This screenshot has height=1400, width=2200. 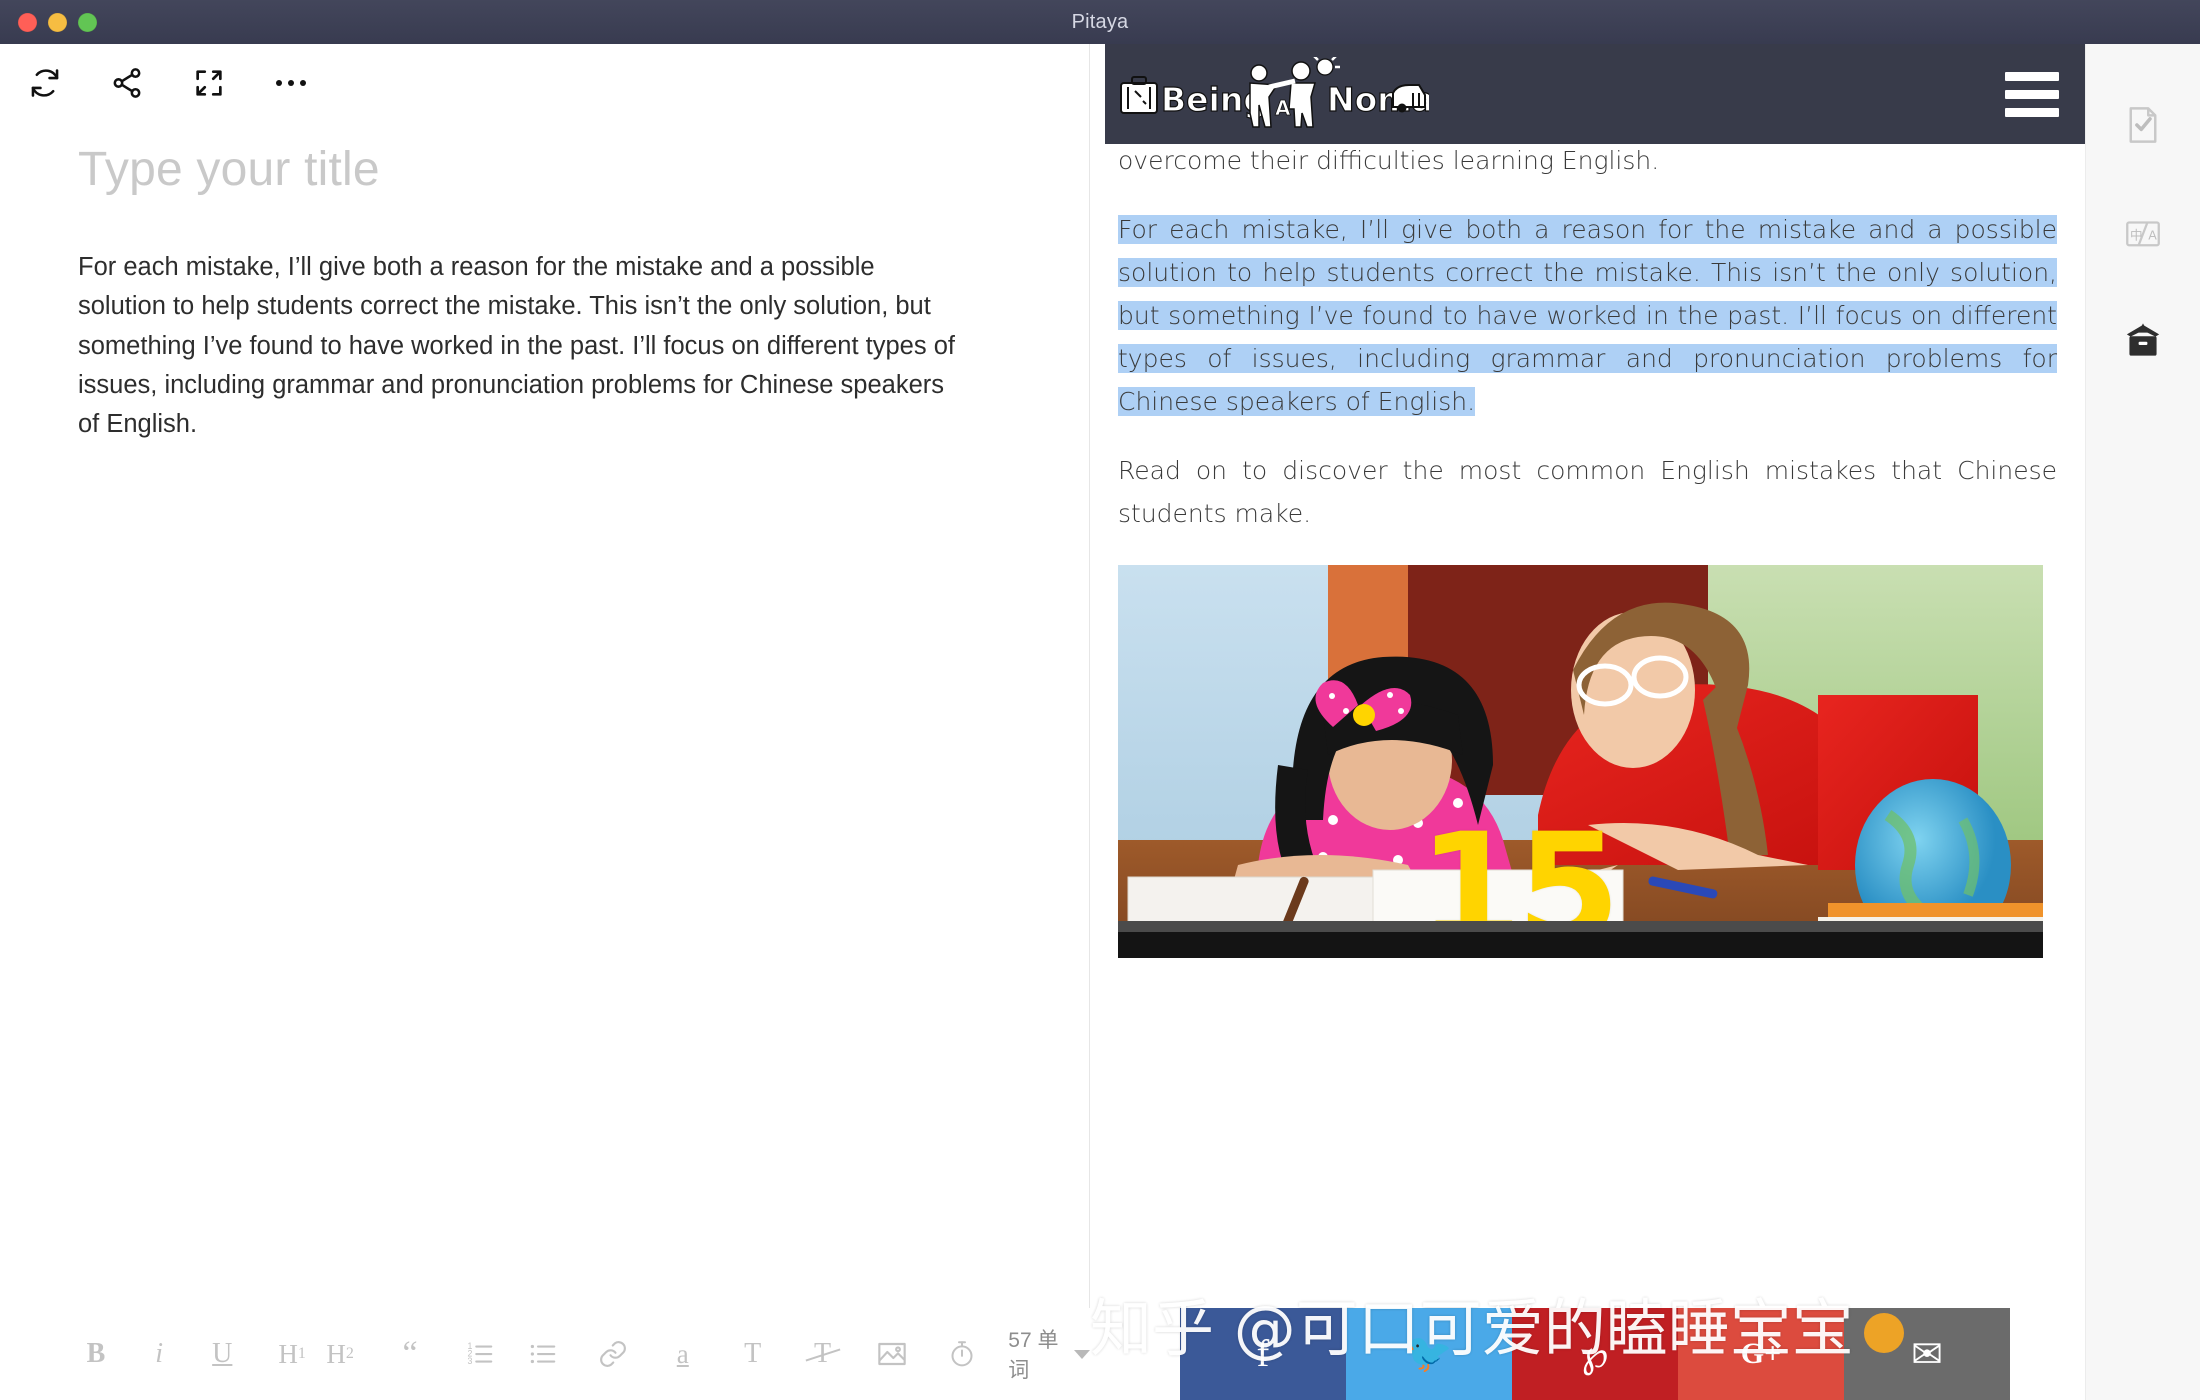 I want to click on document-check-icon, so click(x=2143, y=125).